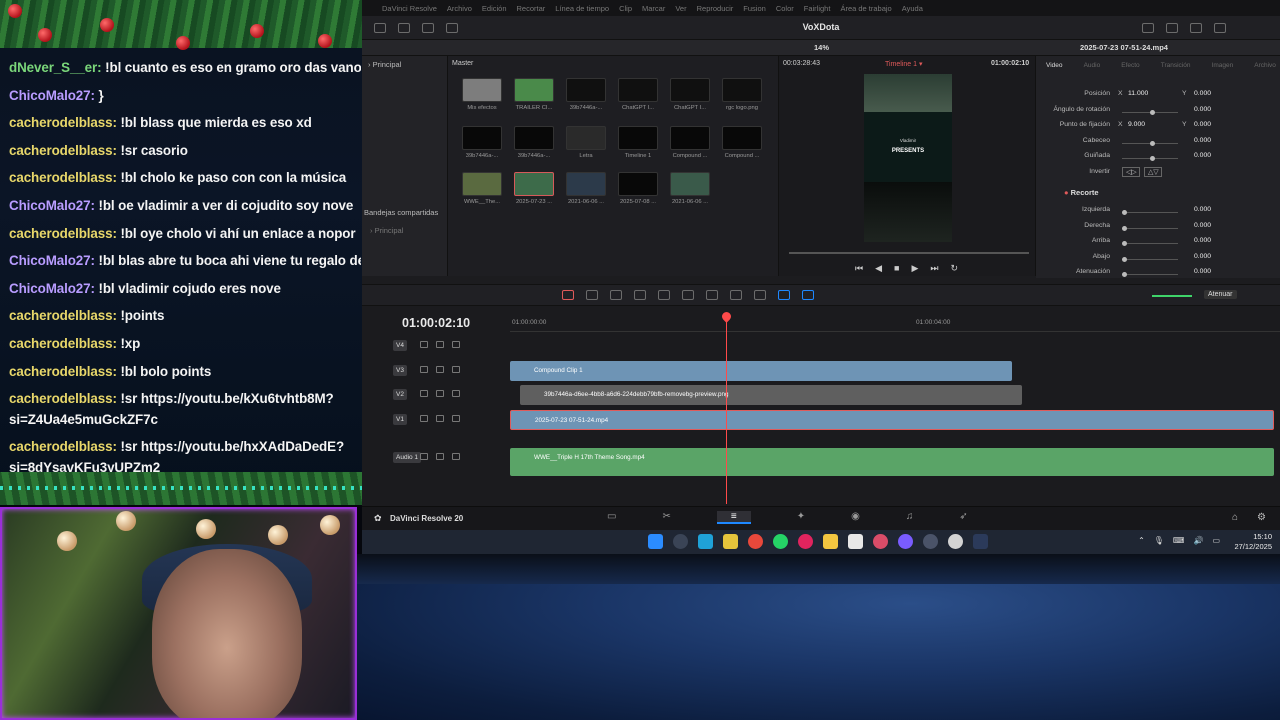 The width and height of the screenshot is (1280, 720). What do you see at coordinates (905, 541) in the screenshot?
I see `discord-icon` at bounding box center [905, 541].